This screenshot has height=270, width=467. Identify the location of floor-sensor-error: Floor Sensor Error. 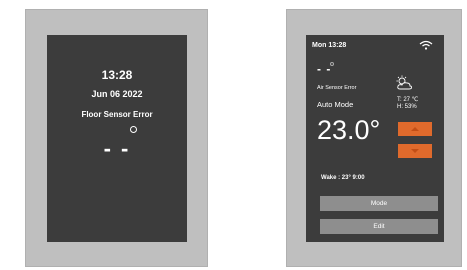
(117, 114).